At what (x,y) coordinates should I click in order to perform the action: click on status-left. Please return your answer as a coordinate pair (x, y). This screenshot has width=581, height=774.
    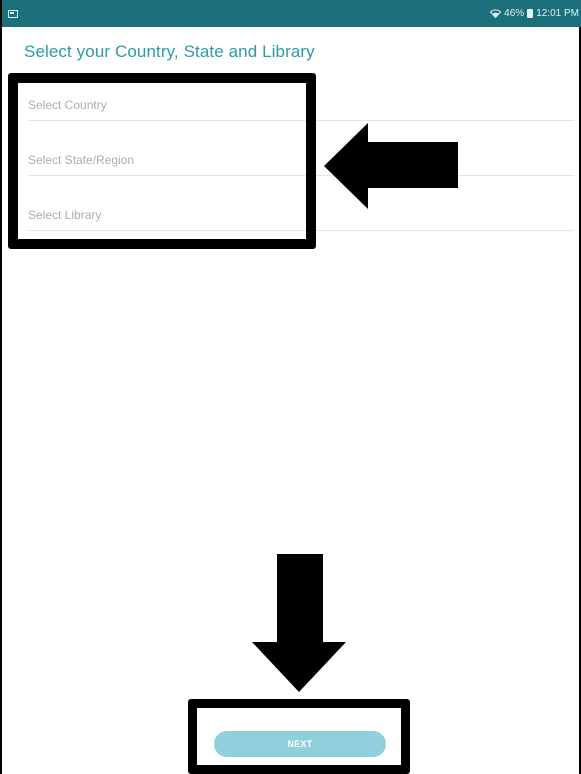
    Looking at the image, I should click on (13, 13).